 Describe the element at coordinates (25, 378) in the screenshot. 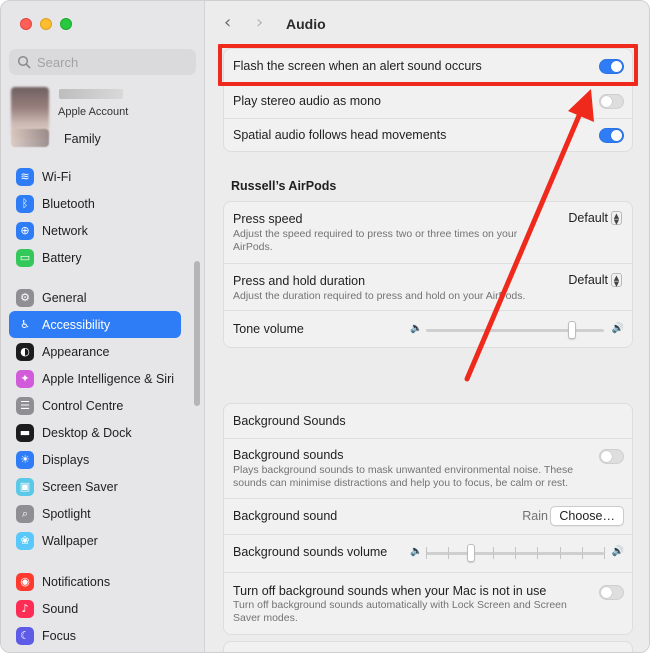

I see `siri-icon: ✦` at that location.